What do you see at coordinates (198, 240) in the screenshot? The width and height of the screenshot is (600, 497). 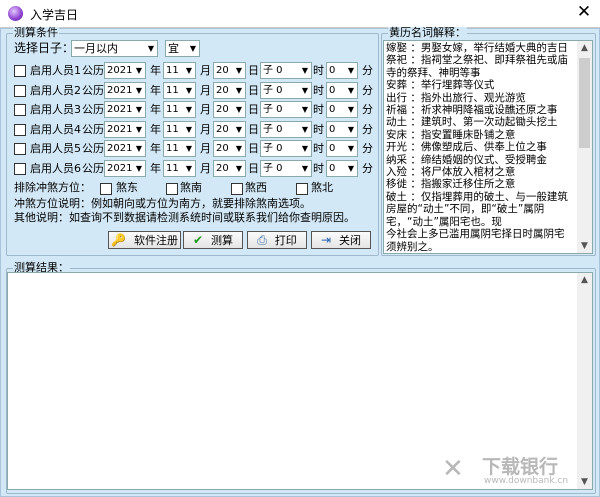 I see `check-icon: ✔` at bounding box center [198, 240].